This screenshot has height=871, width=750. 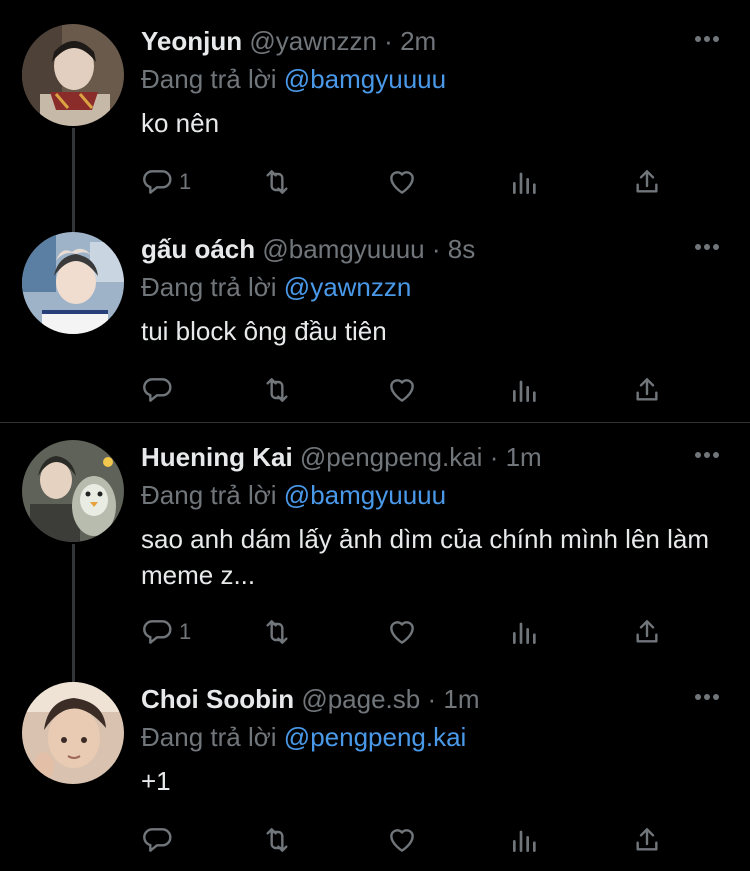 What do you see at coordinates (391, 457) in the screenshot?
I see `author-handle: @pengpeng.kai` at bounding box center [391, 457].